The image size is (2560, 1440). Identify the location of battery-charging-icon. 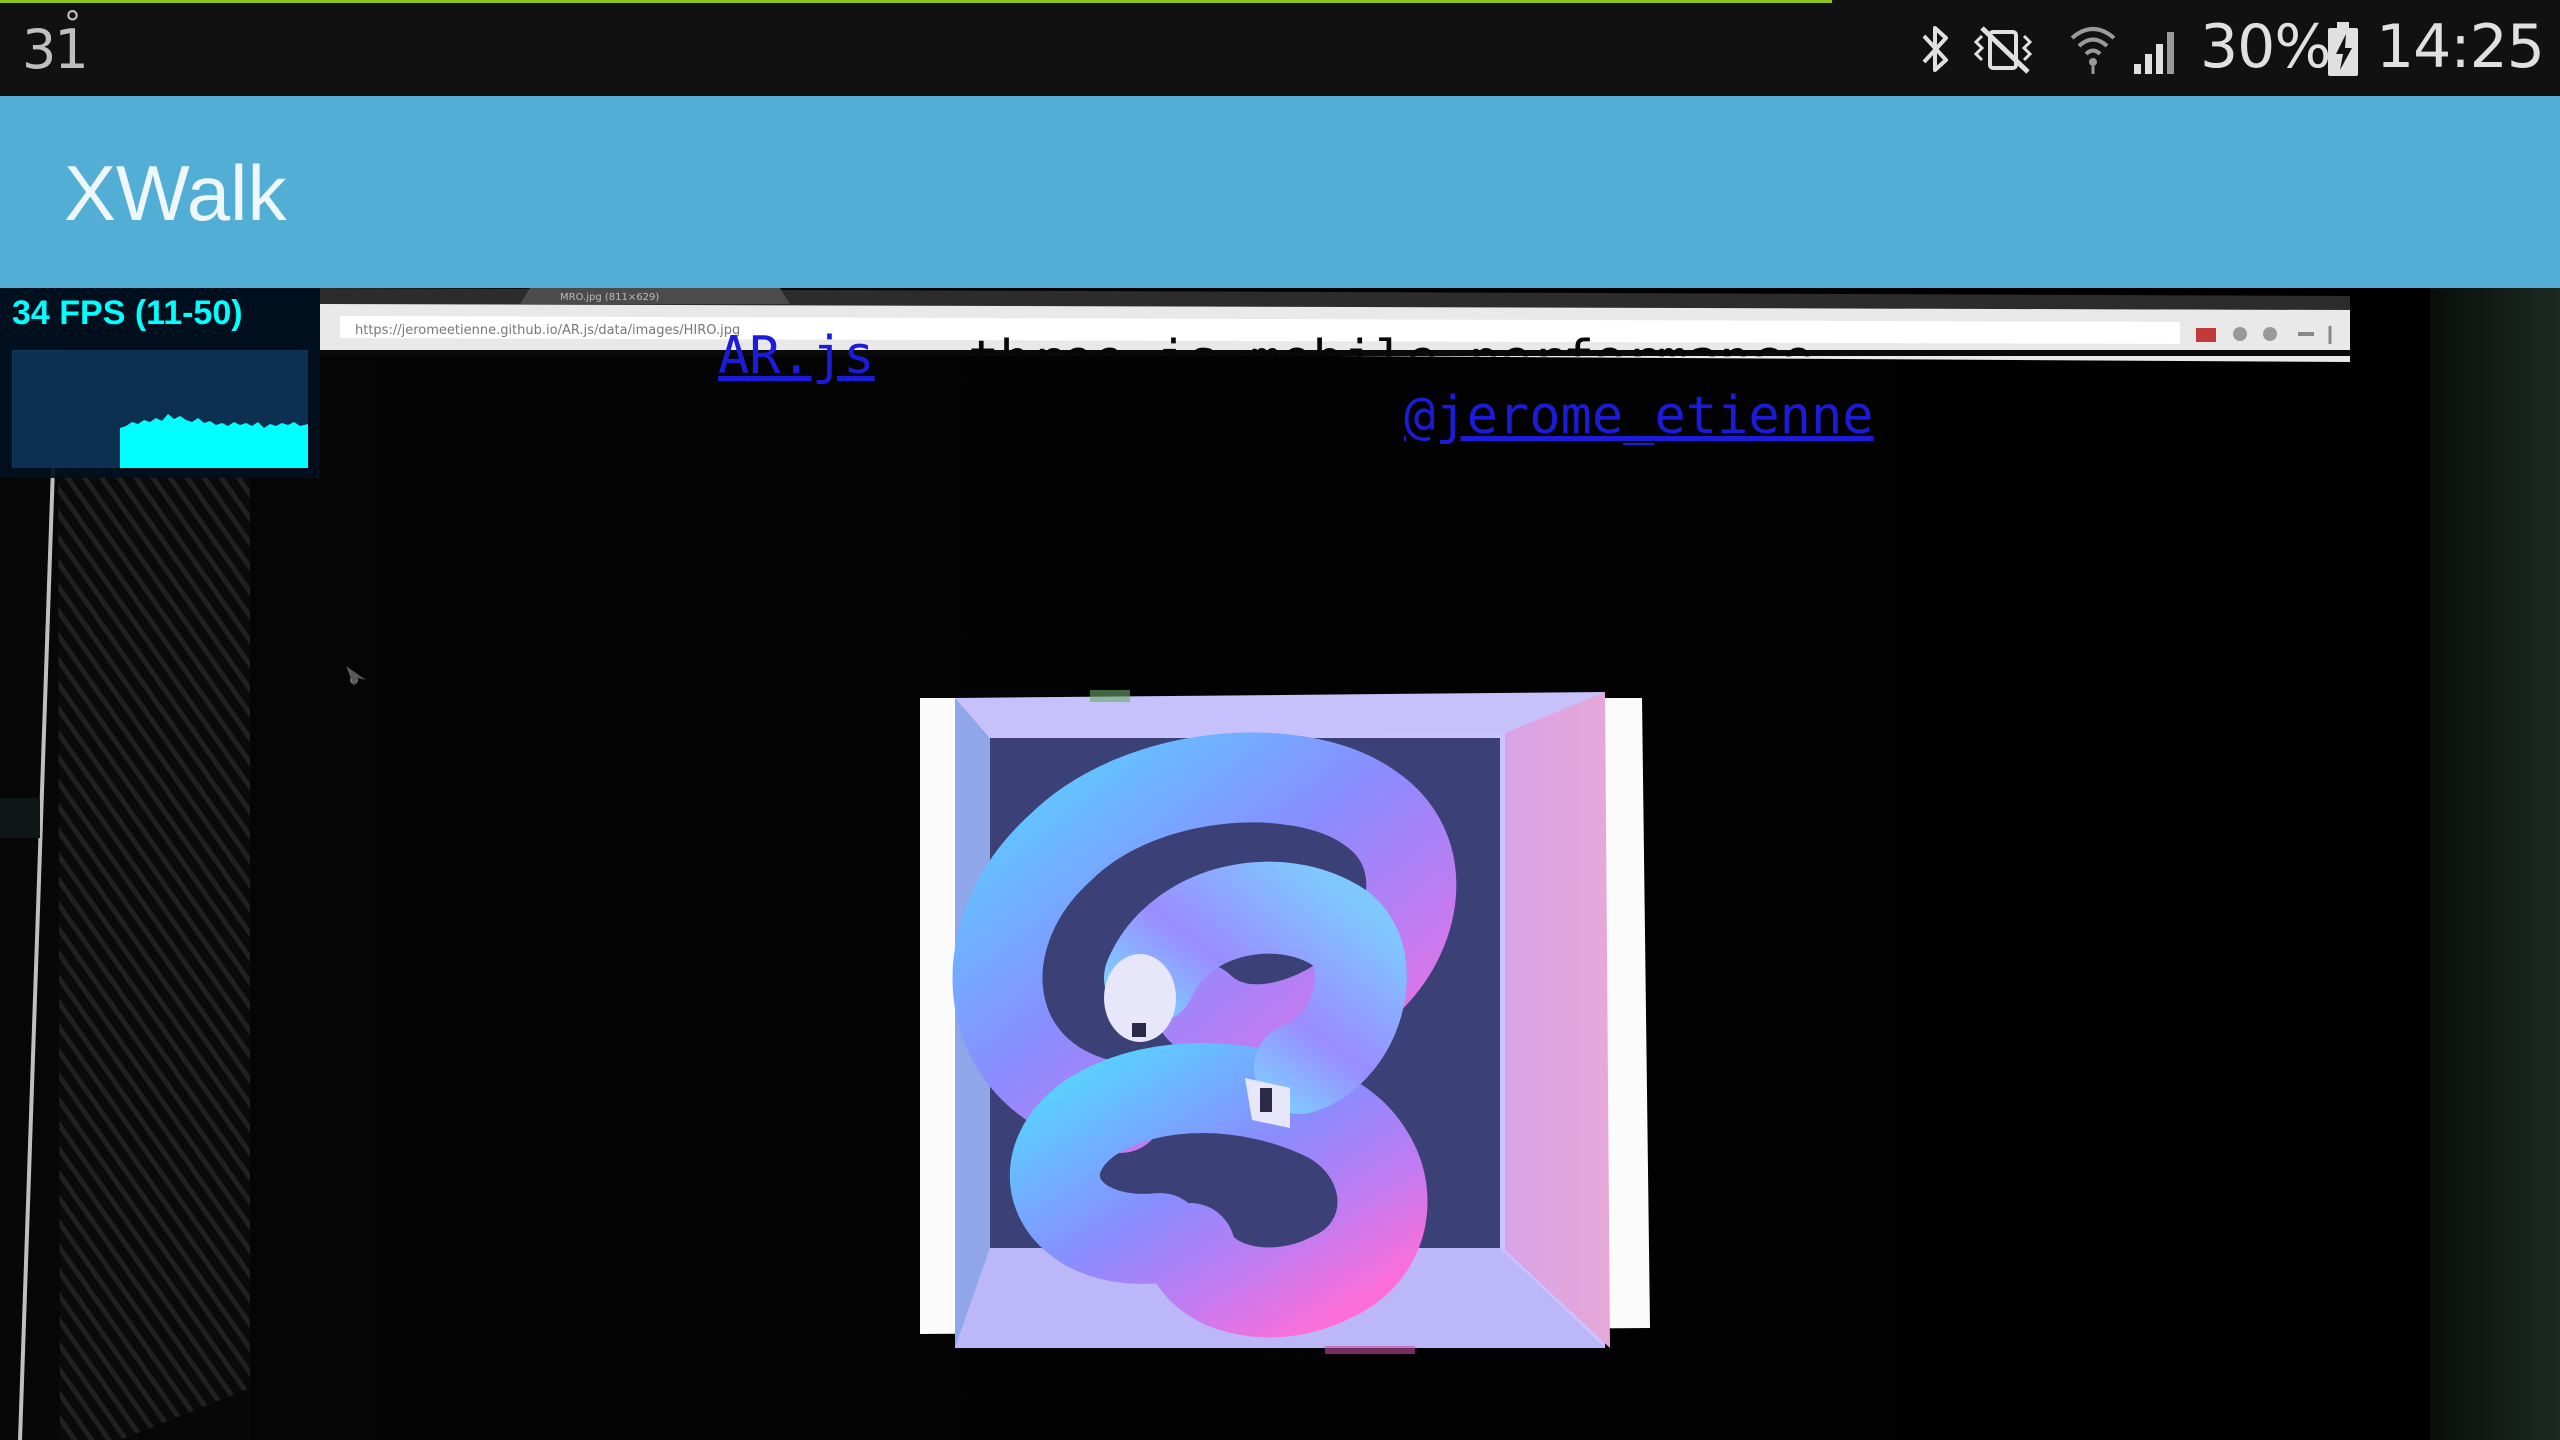
(2343, 49).